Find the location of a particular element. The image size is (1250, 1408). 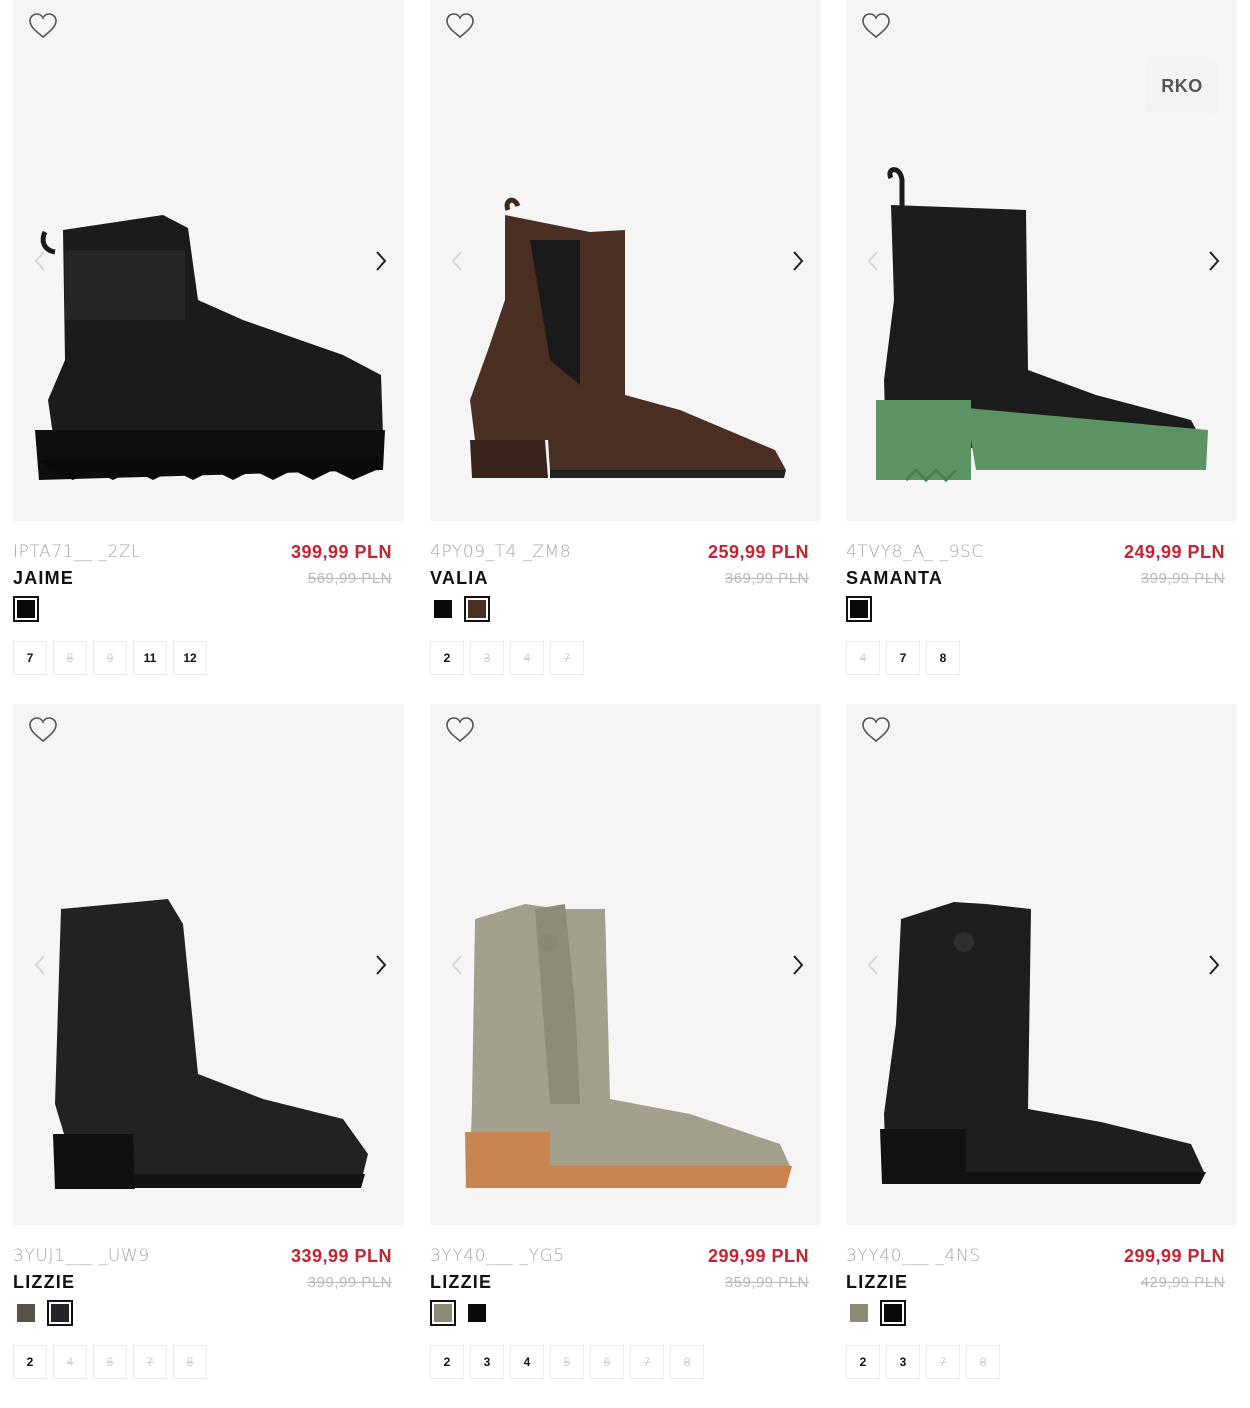

size-option: 9 is located at coordinates (110, 658).